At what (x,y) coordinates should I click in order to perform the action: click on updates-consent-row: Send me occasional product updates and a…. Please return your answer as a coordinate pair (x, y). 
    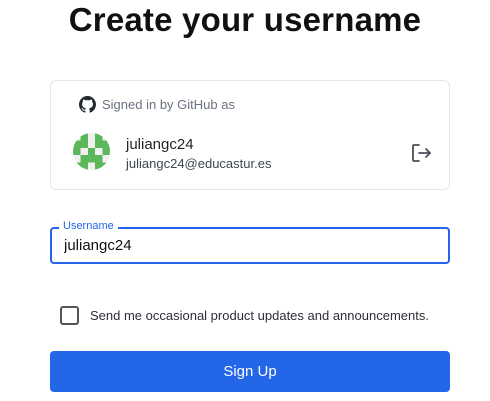
    Looking at the image, I should click on (244, 315).